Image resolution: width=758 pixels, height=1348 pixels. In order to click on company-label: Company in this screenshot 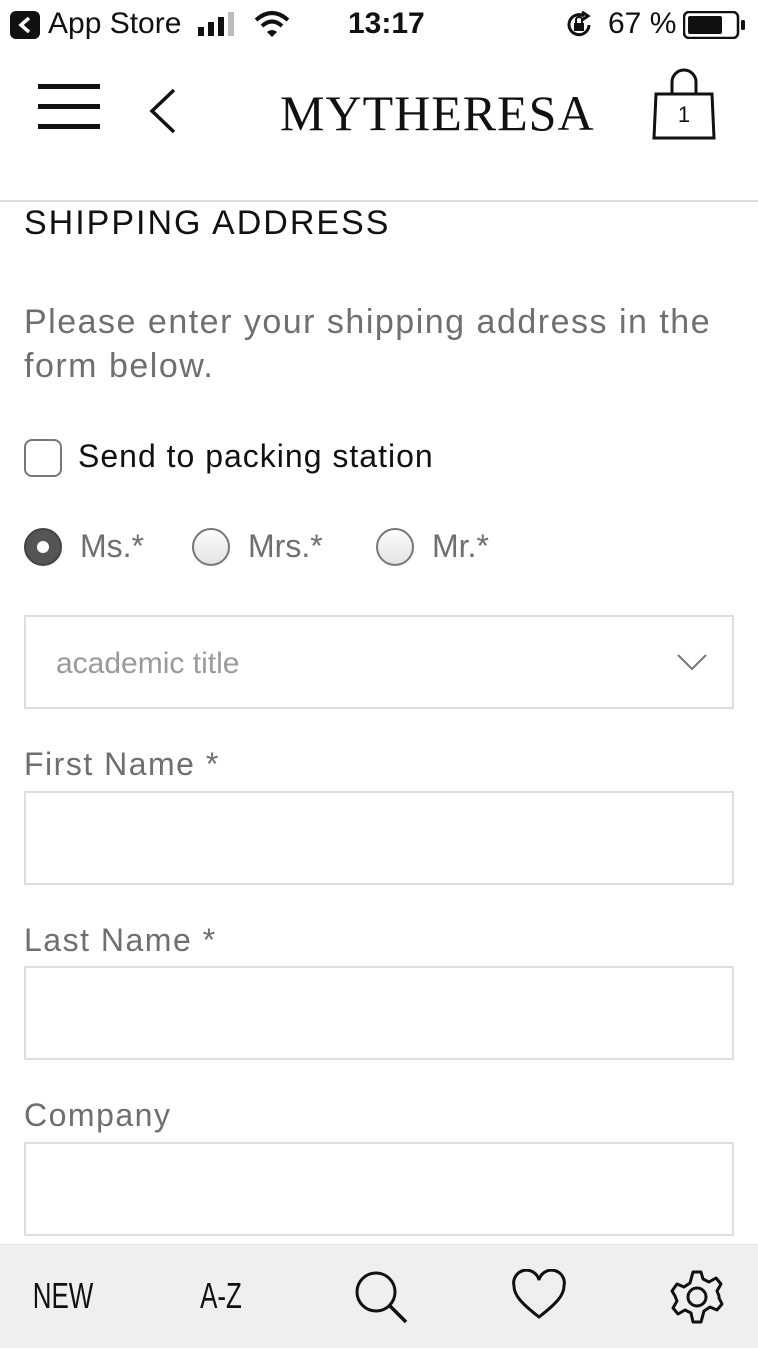, I will do `click(98, 1115)`.